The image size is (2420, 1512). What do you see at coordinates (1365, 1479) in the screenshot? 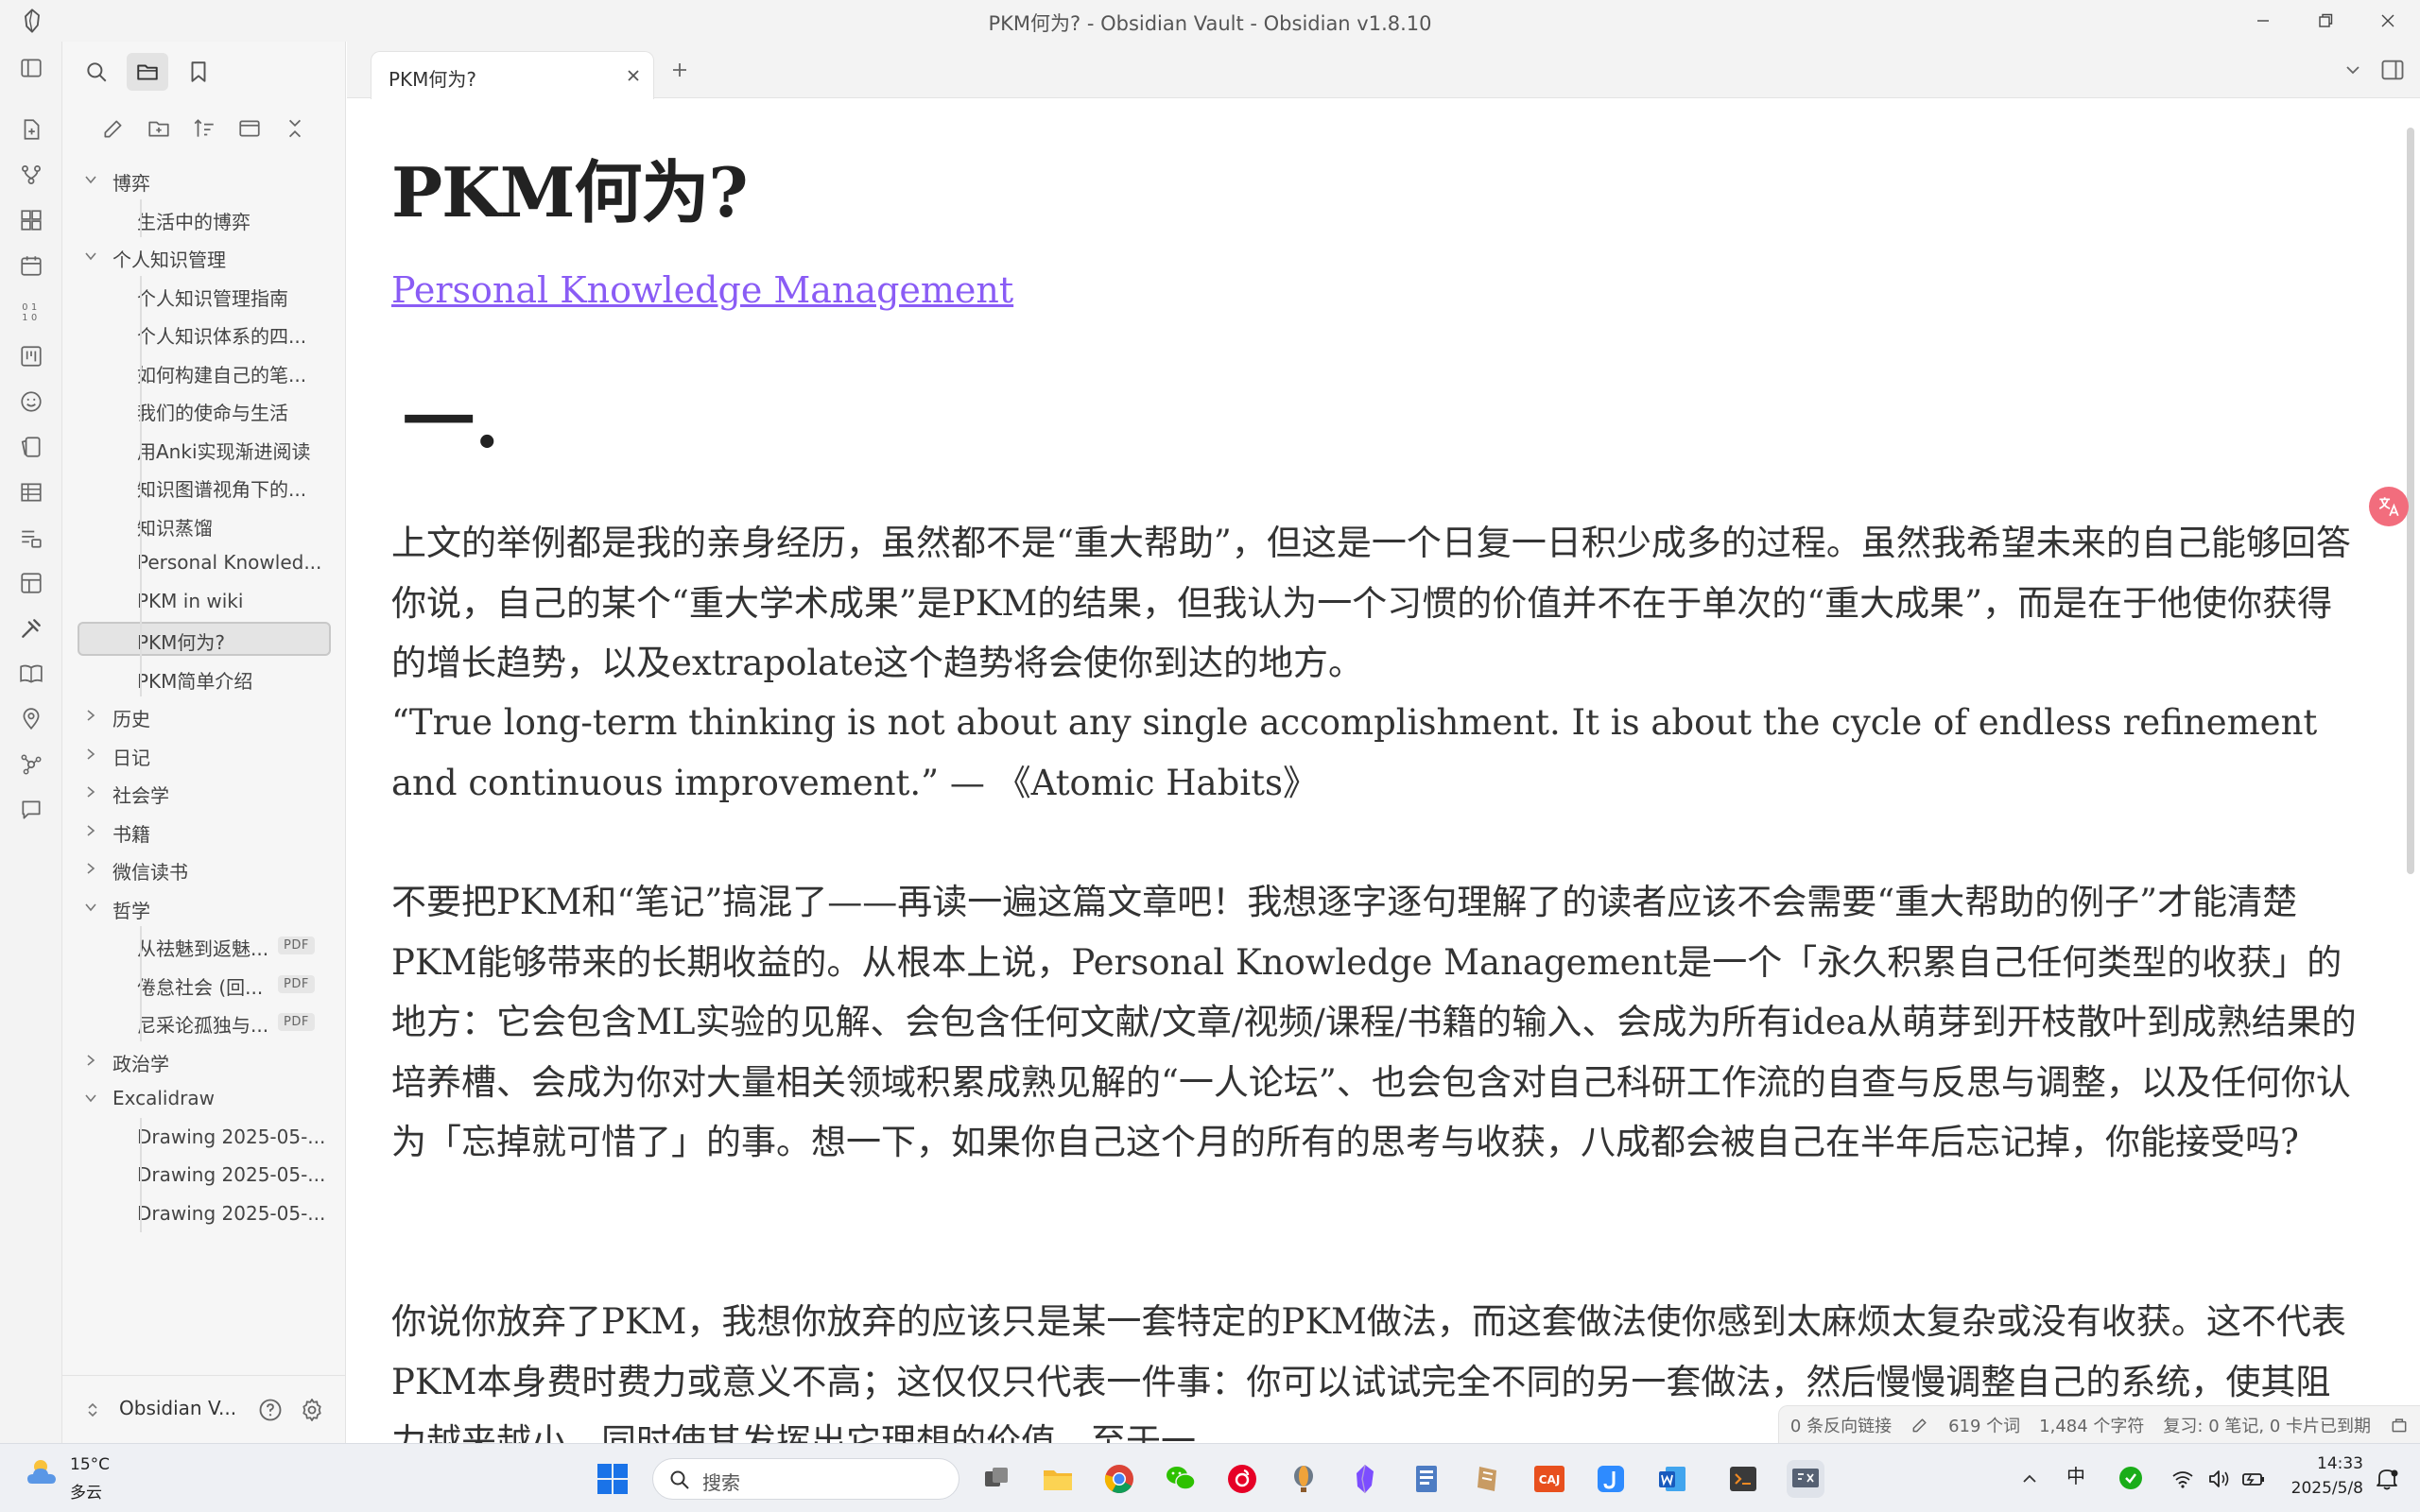
I see `obsidian-app` at bounding box center [1365, 1479].